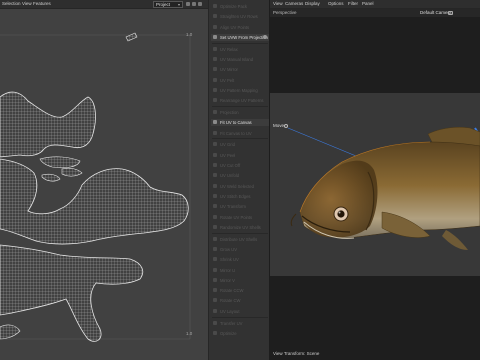 The image size is (480, 360). I want to click on settings-icon, so click(200, 4).